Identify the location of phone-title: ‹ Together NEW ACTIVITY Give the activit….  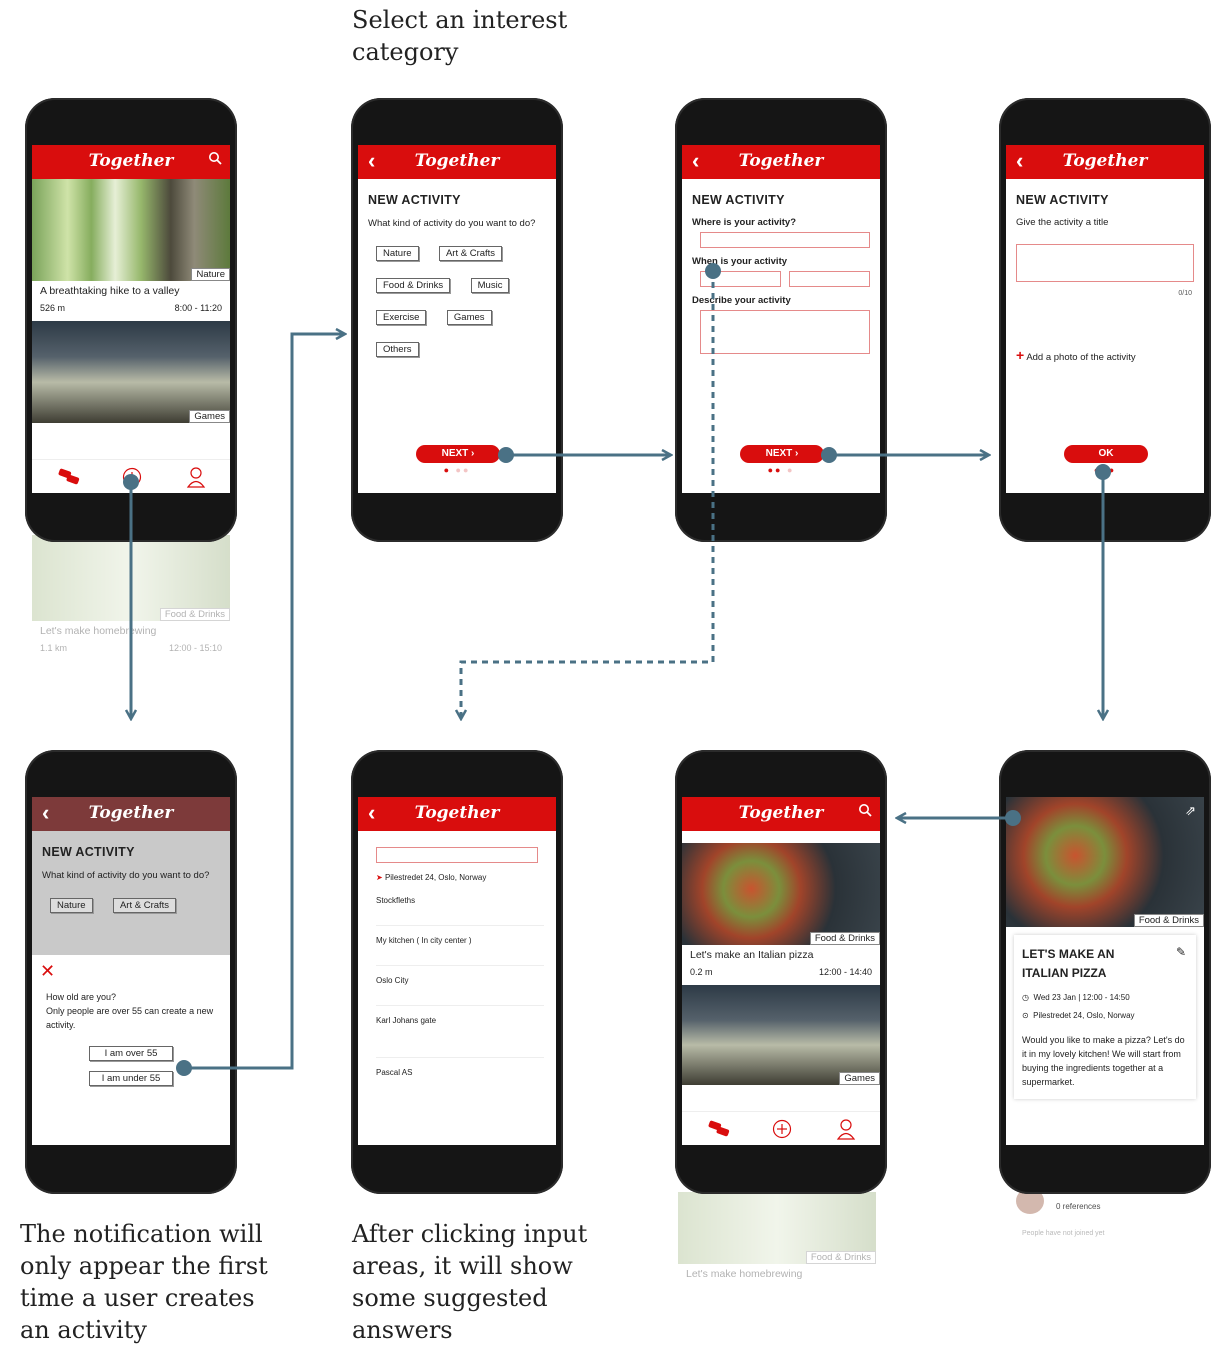
(1105, 320).